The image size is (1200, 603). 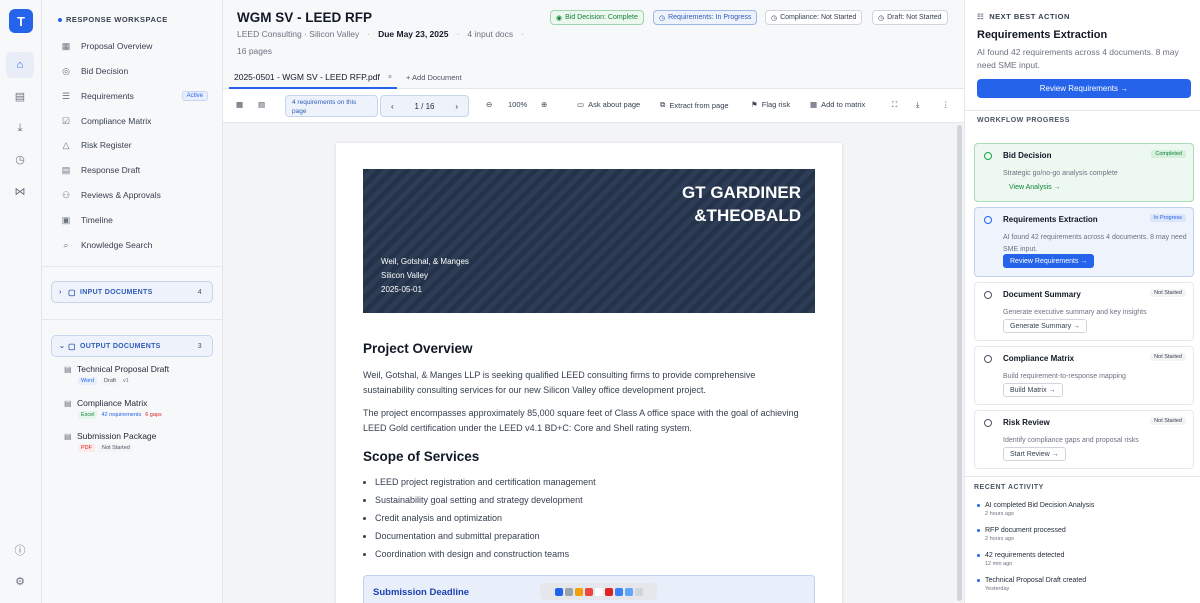 I want to click on format-badge: Word, so click(x=88, y=381).